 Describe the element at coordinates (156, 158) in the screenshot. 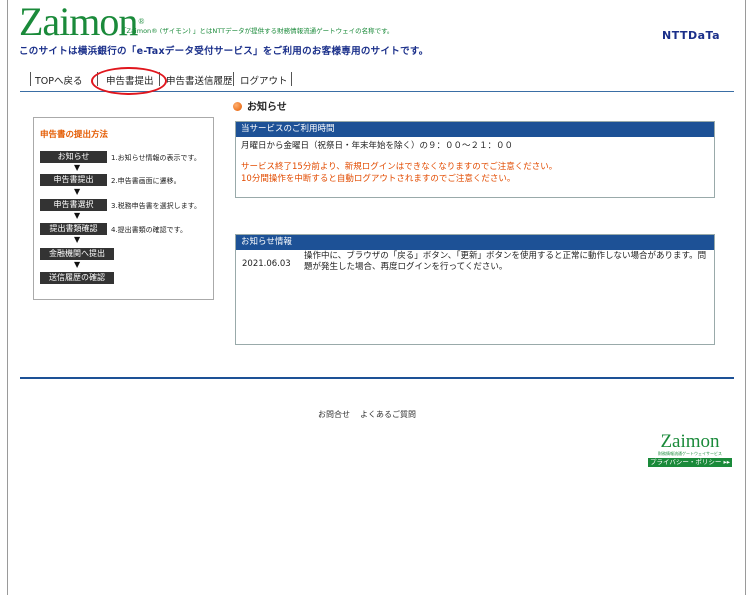

I see `step-desc: 1.お知らせ情報の表示です。` at that location.